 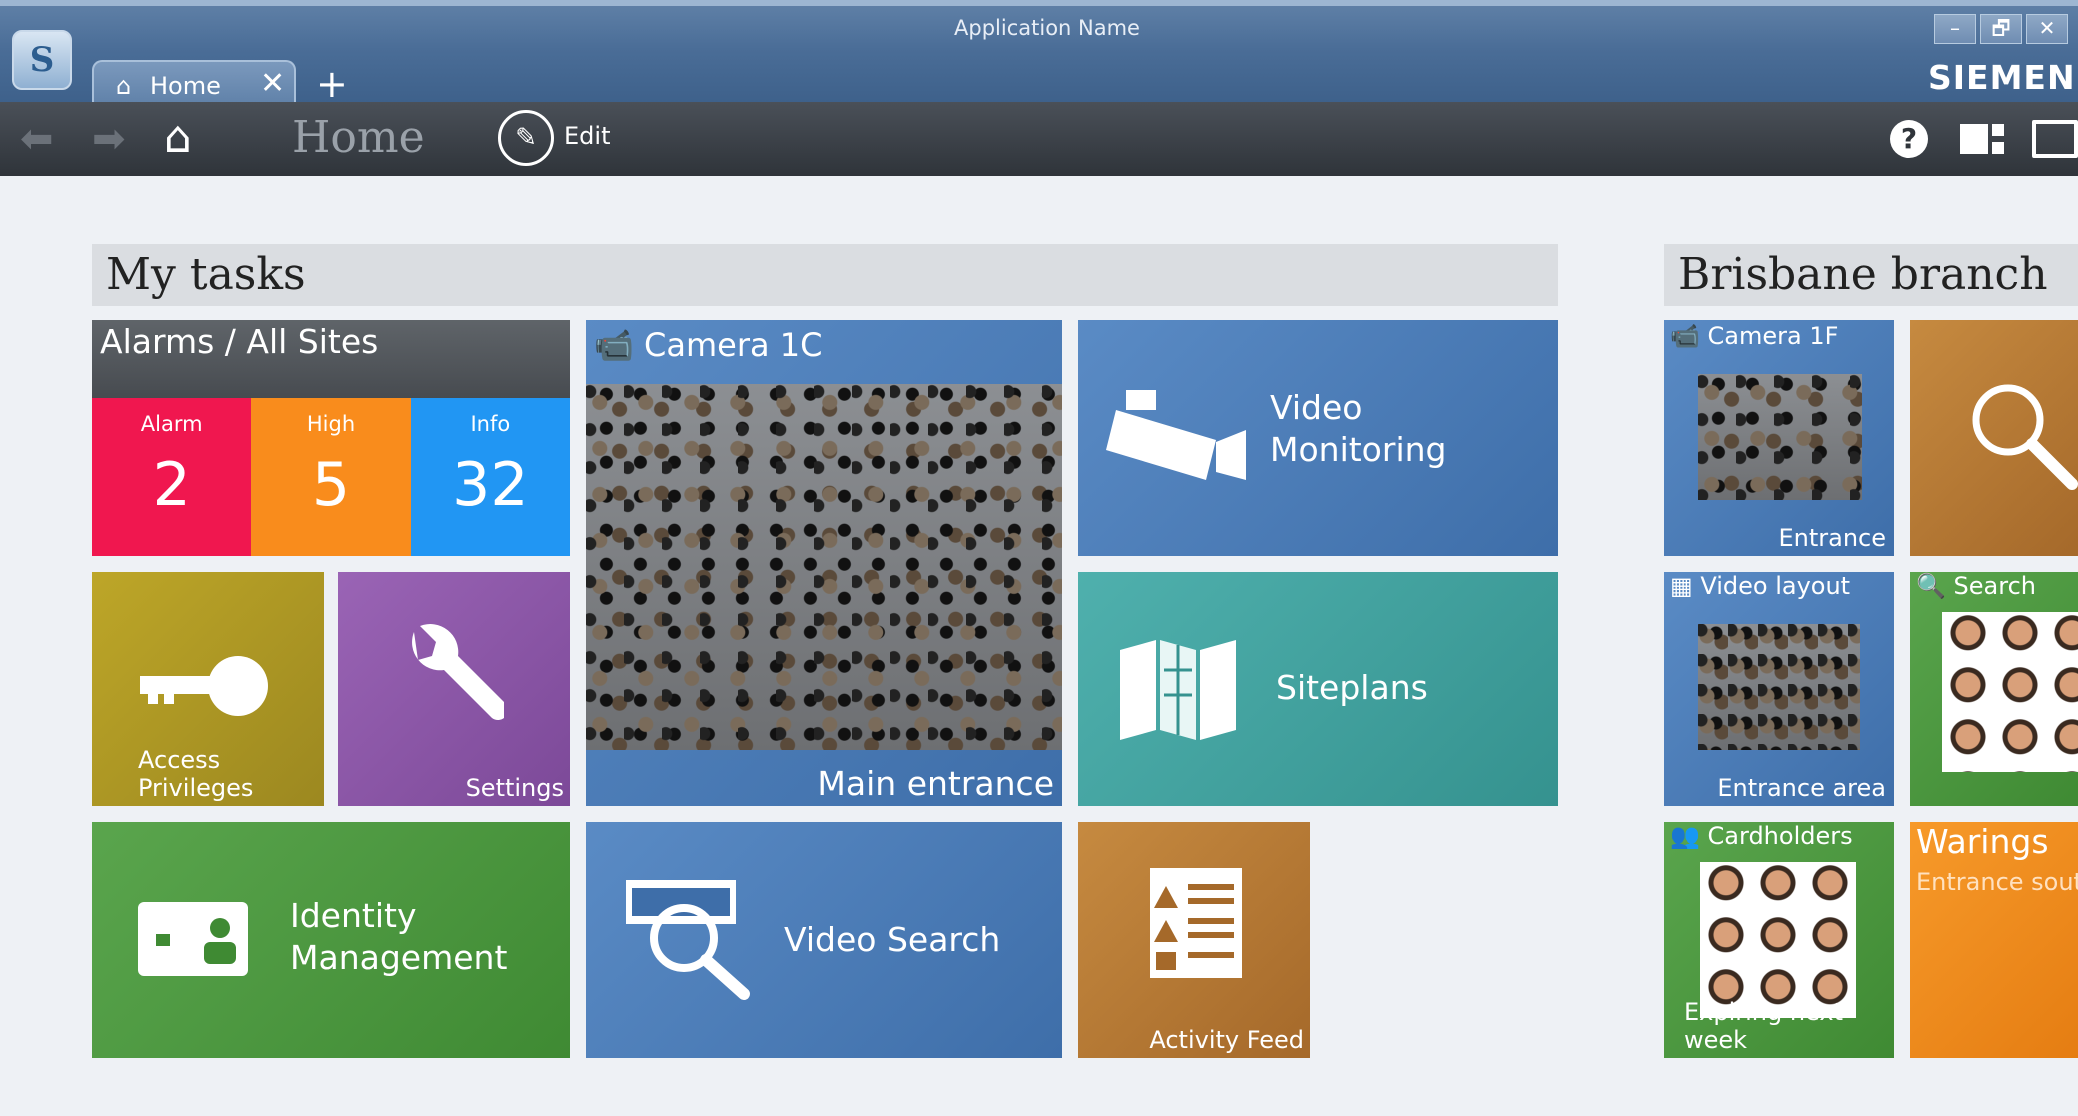 What do you see at coordinates (124, 86) in the screenshot?
I see `home-tab-icon: ⌂` at bounding box center [124, 86].